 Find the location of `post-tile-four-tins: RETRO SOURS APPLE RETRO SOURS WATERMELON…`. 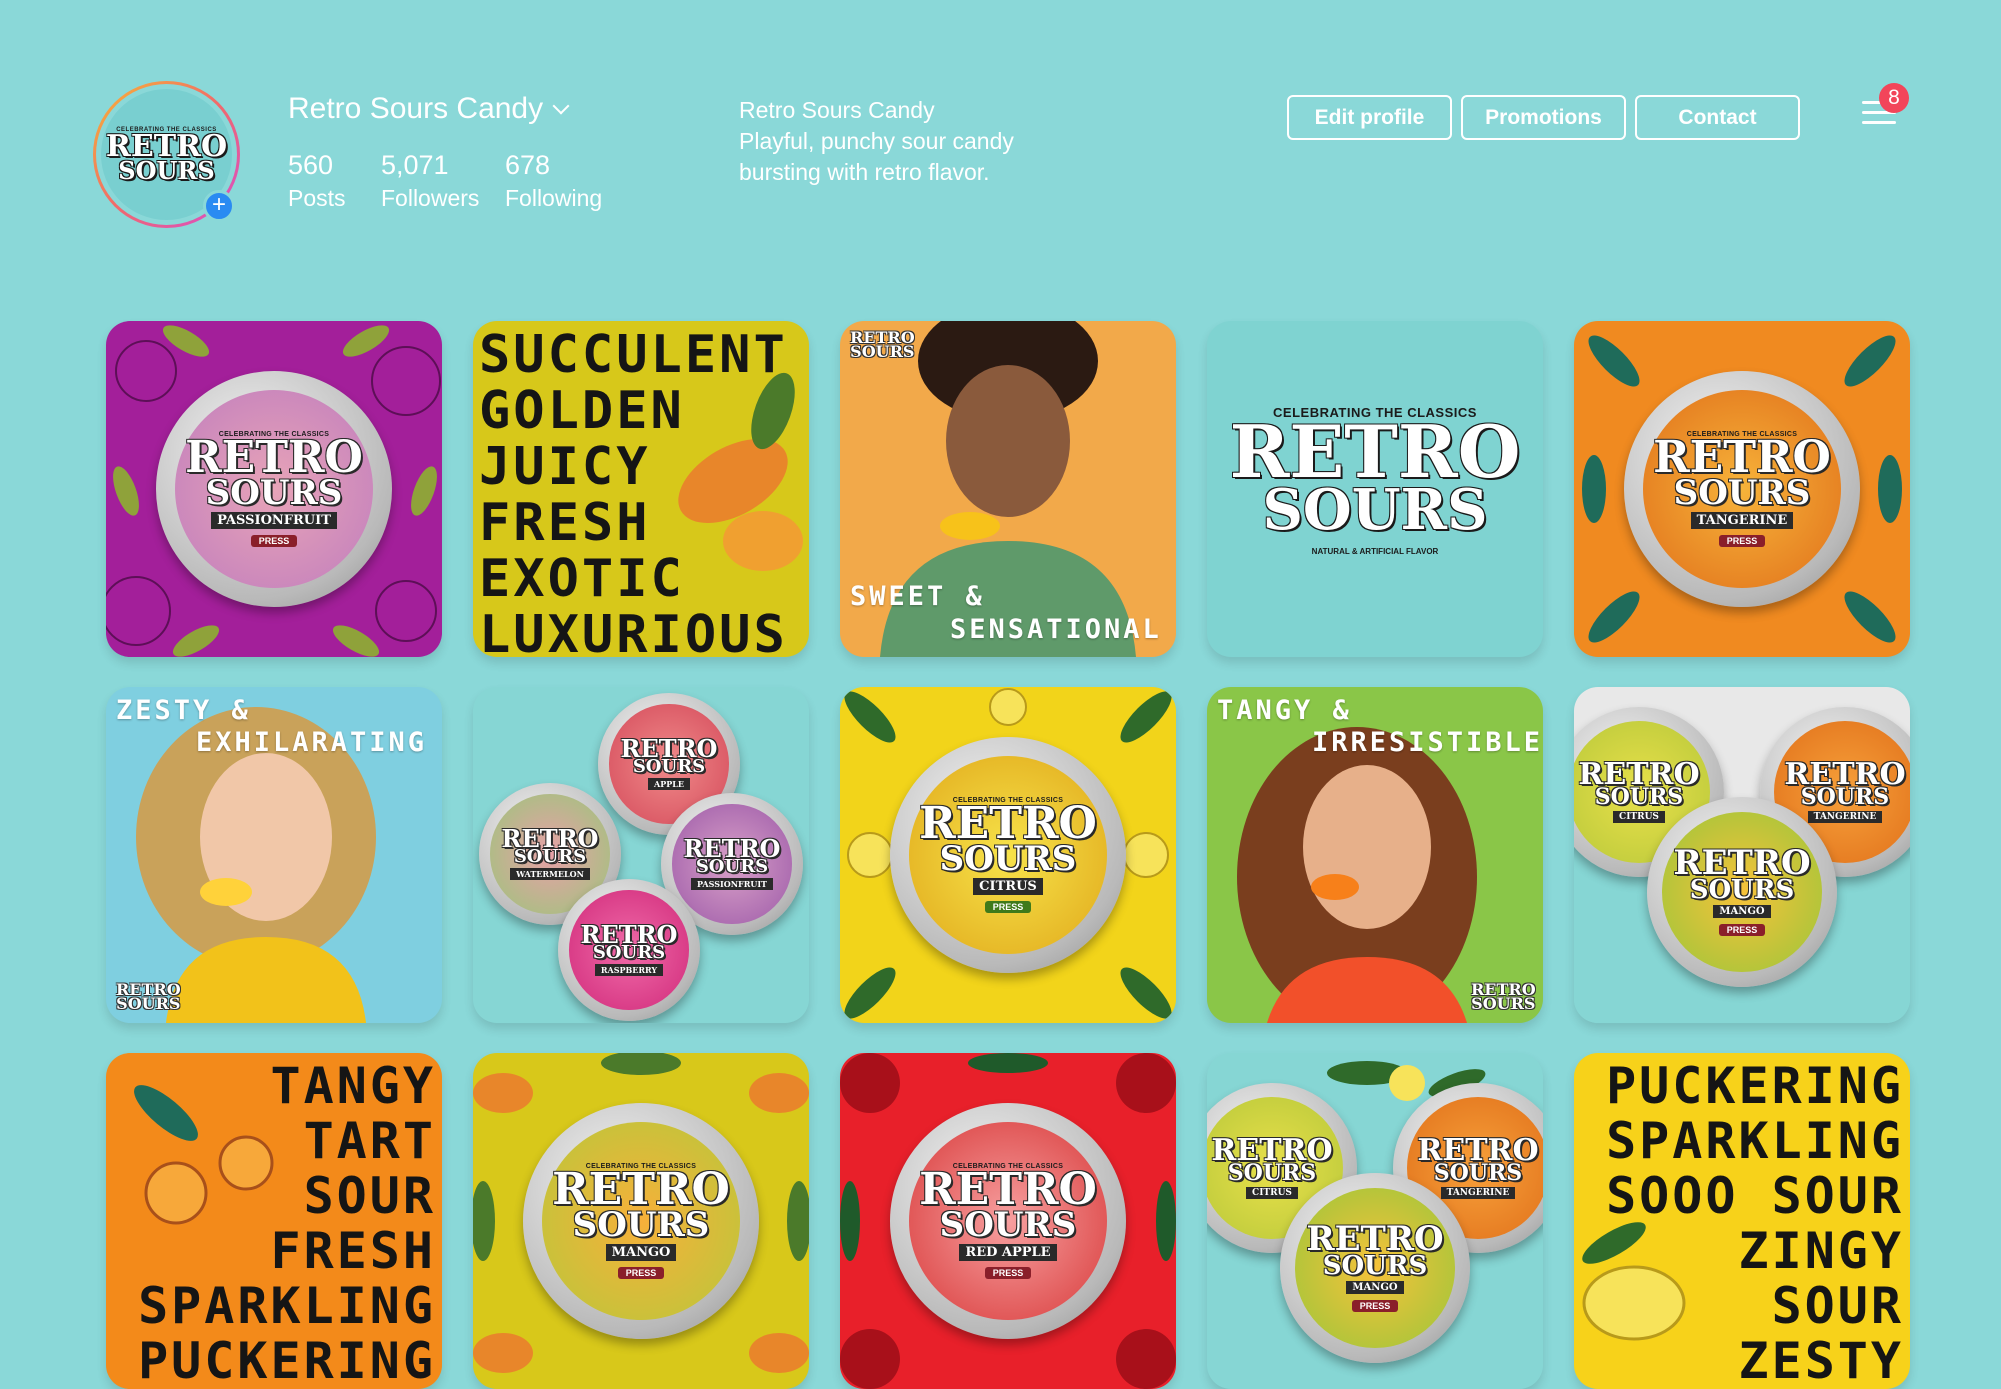

post-tile-four-tins: RETRO SOURS APPLE RETRO SOURS WATERMELON… is located at coordinates (641, 855).